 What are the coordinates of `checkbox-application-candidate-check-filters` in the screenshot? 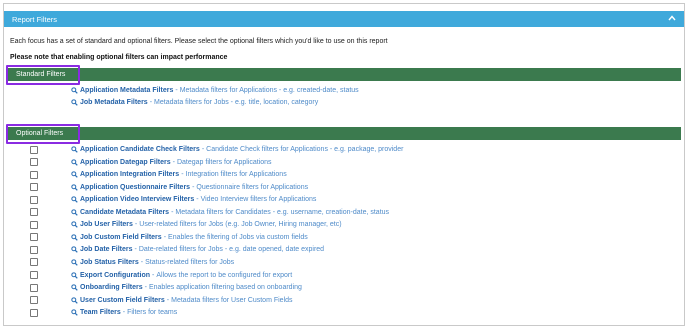 It's located at (34, 149).